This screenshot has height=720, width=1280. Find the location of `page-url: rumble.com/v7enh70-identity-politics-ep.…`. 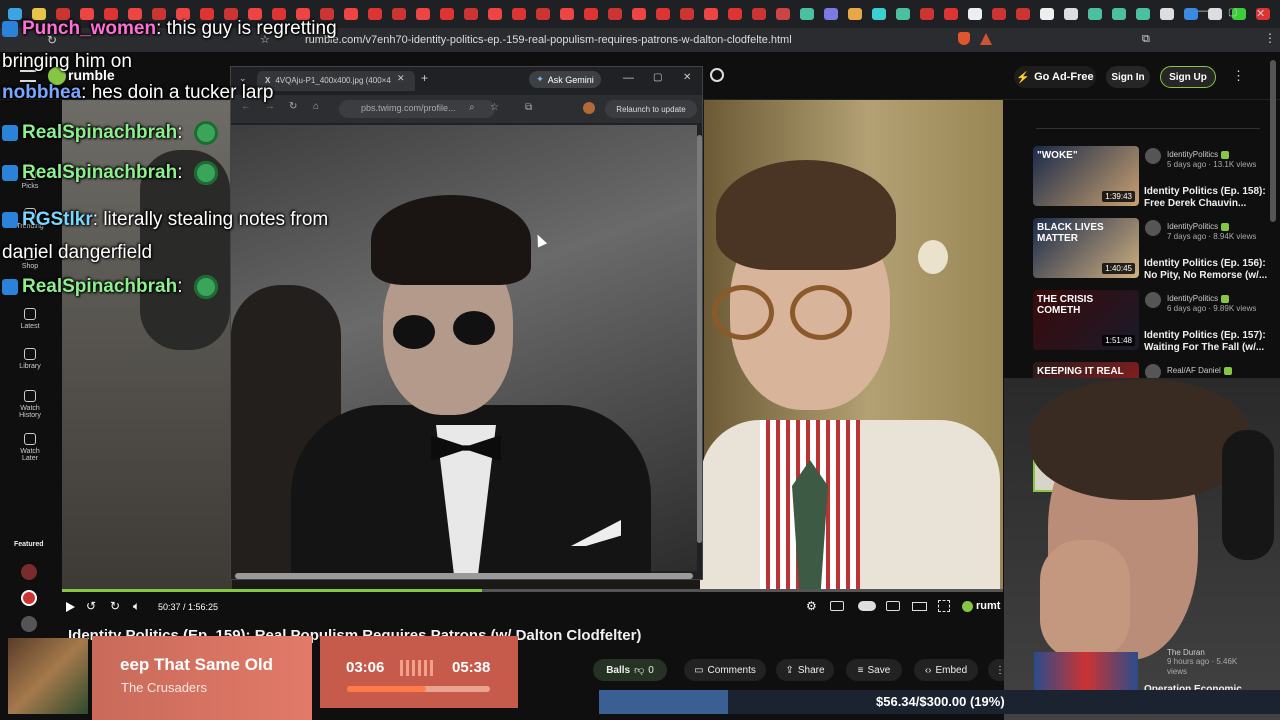

page-url: rumble.com/v7enh70-identity-politics-ep.… is located at coordinates (548, 40).